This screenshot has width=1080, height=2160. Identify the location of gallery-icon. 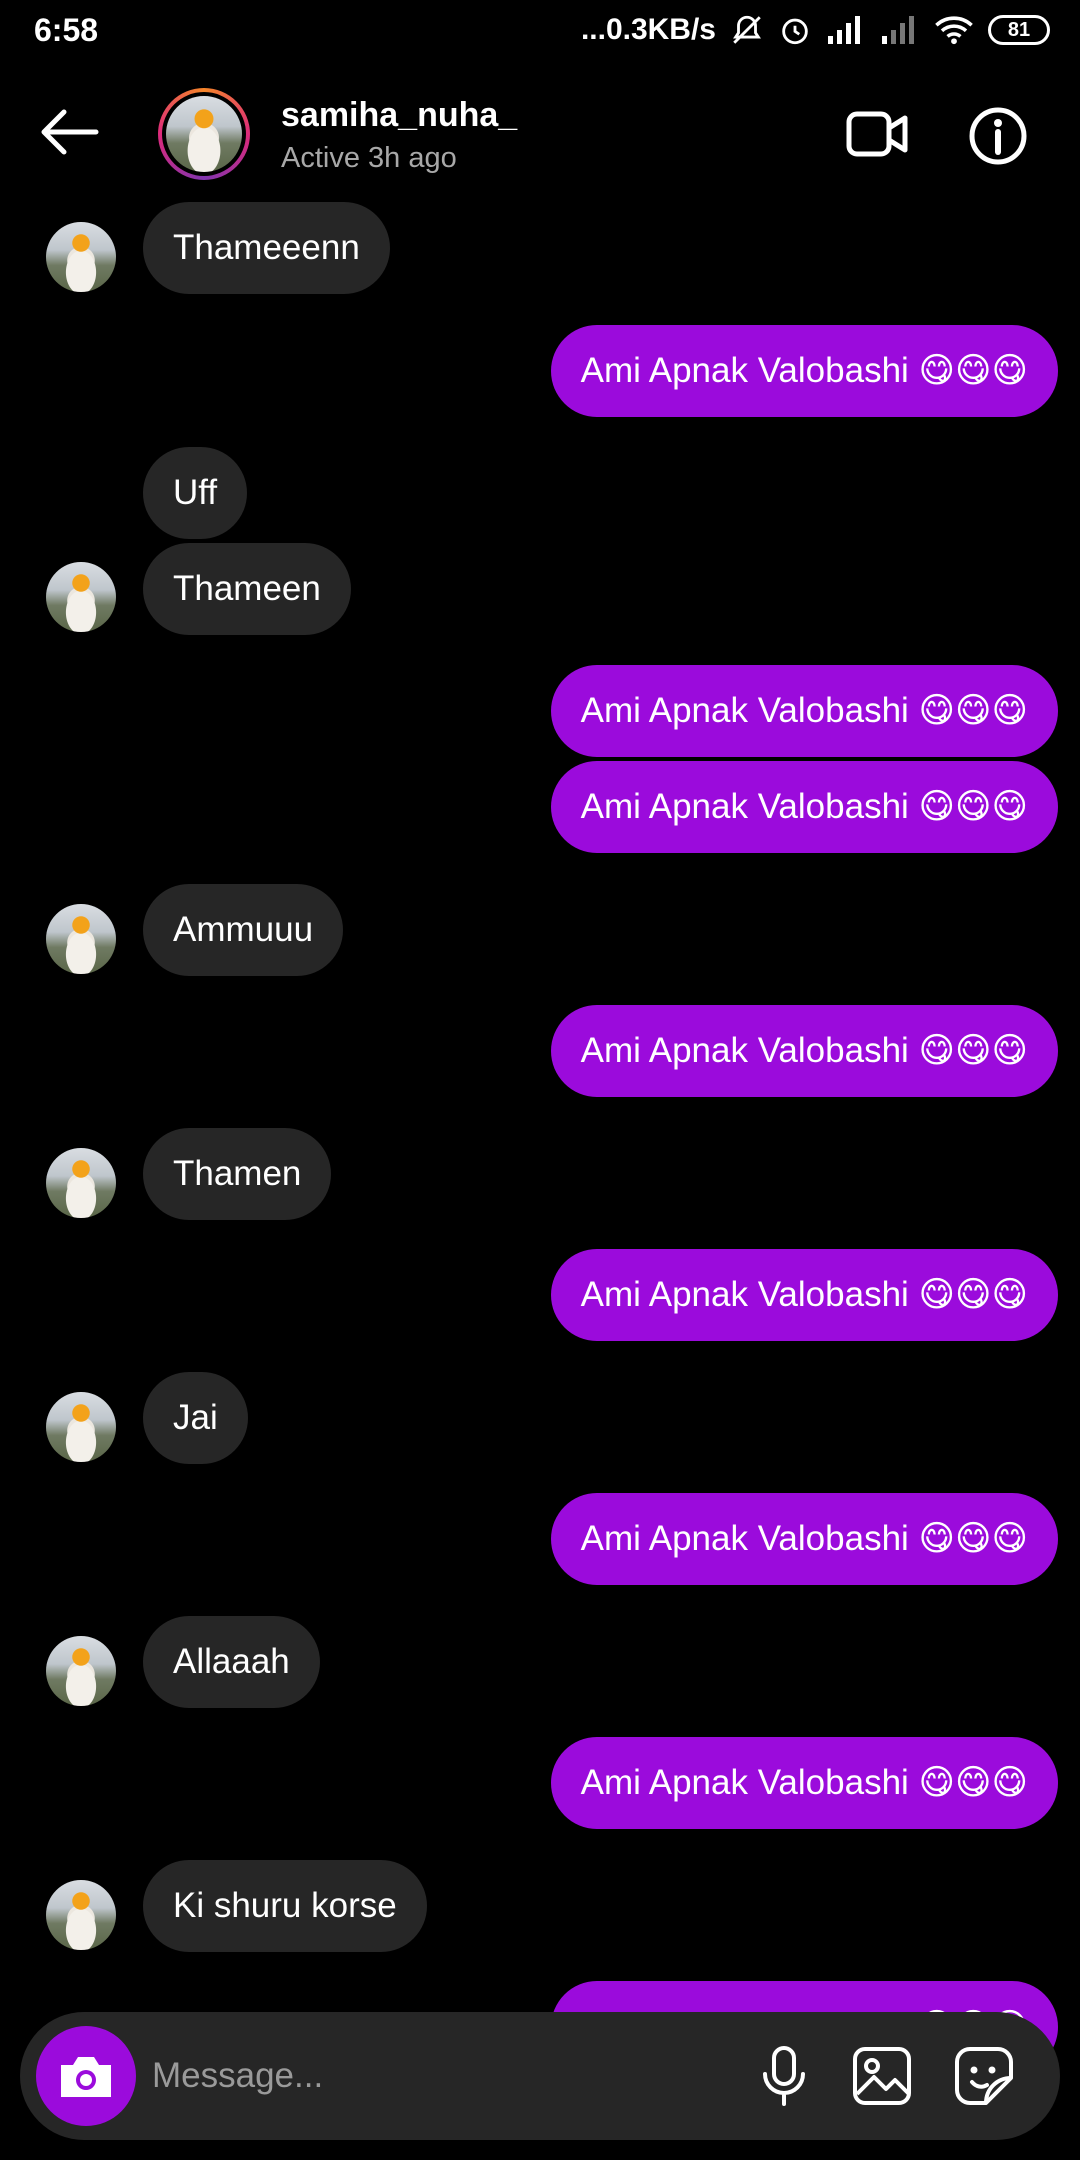
(882, 2076).